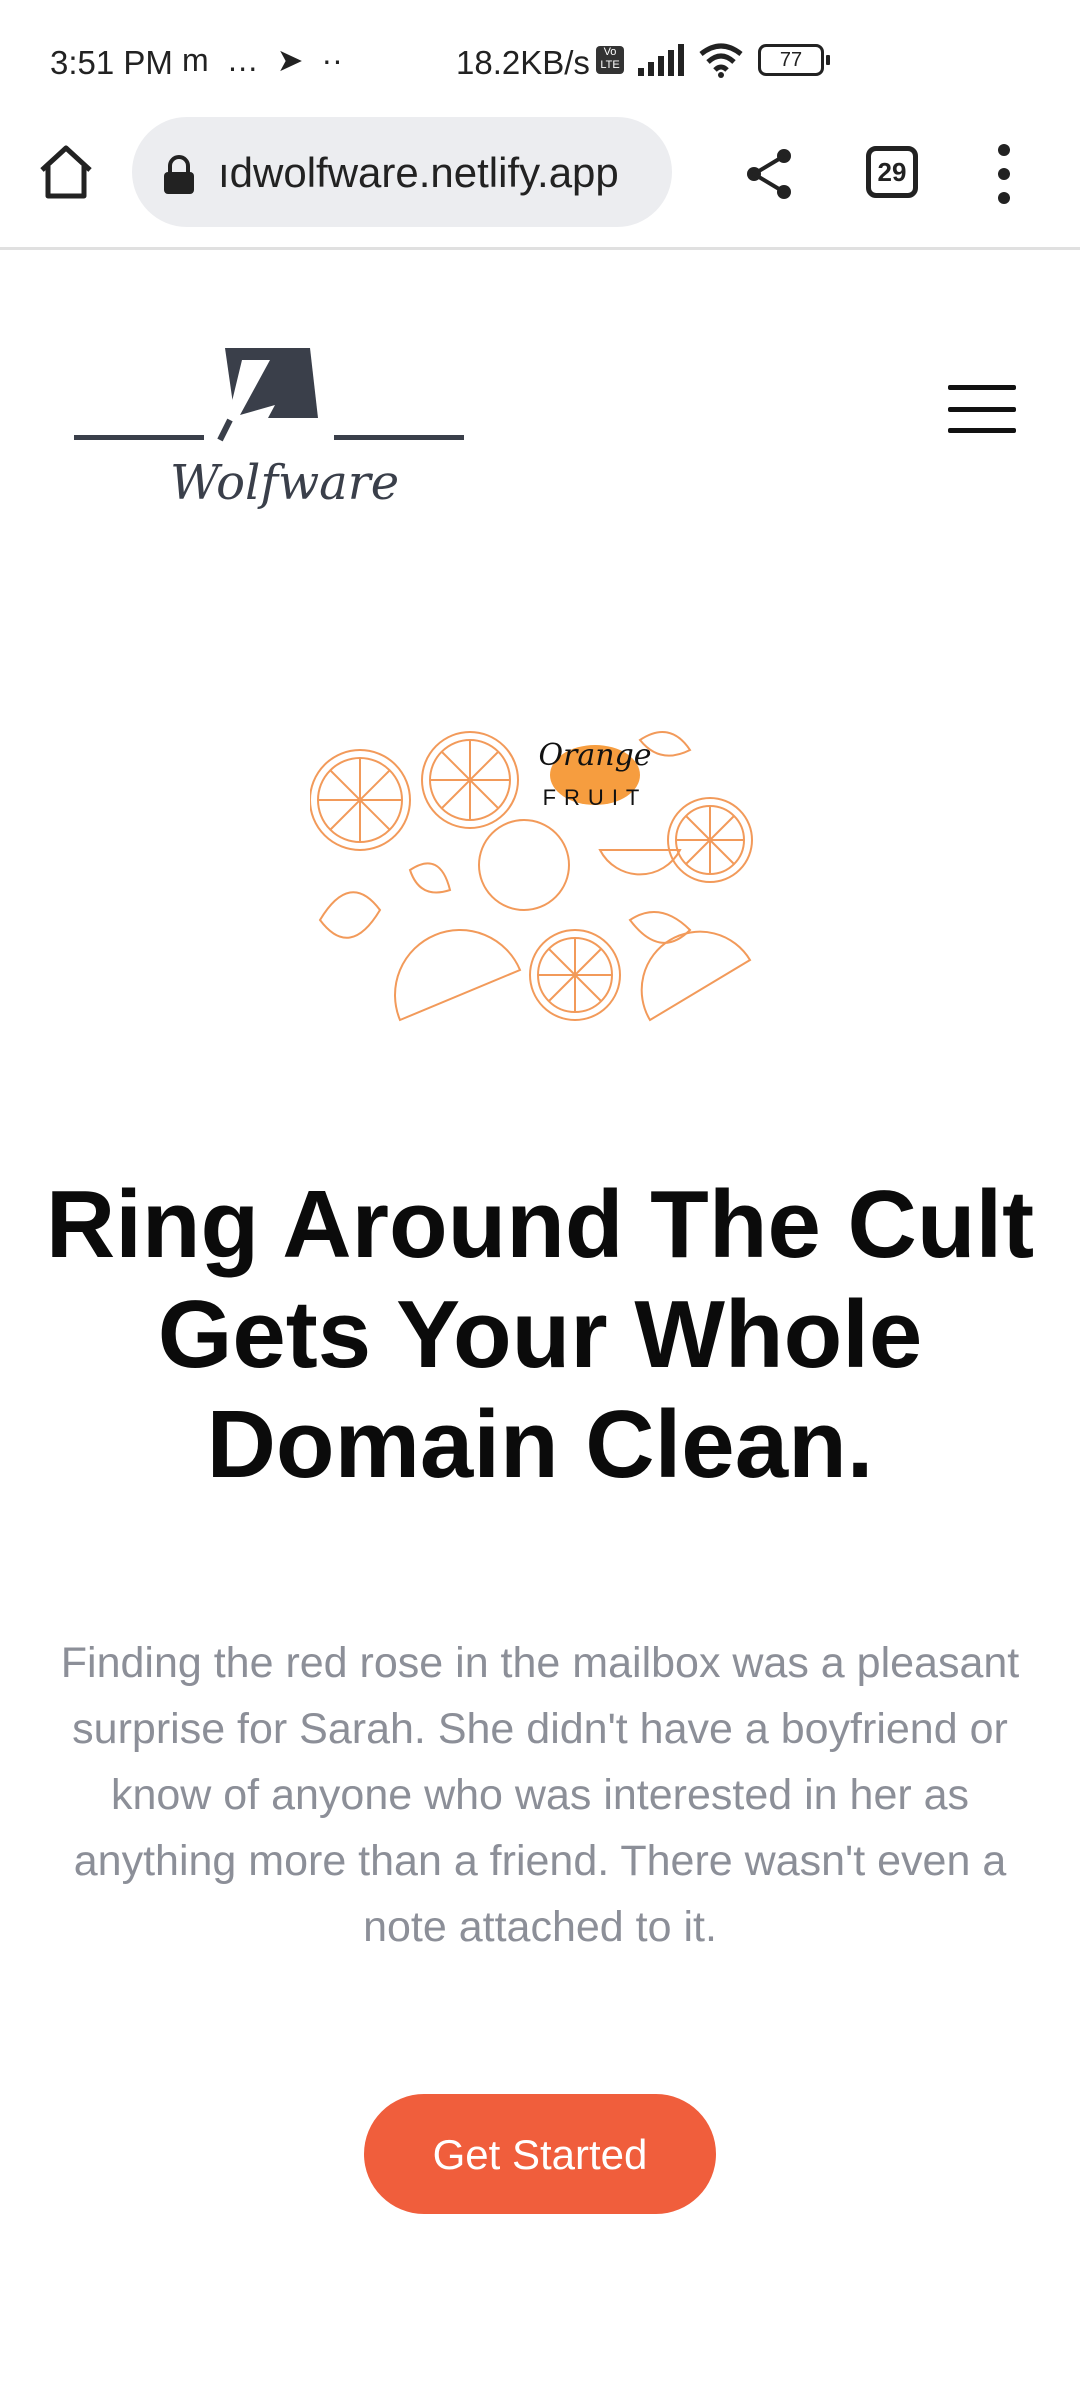 This screenshot has width=1080, height=2400. What do you see at coordinates (262, 60) in the screenshot?
I see `notification-icons: m … ➤ ··` at bounding box center [262, 60].